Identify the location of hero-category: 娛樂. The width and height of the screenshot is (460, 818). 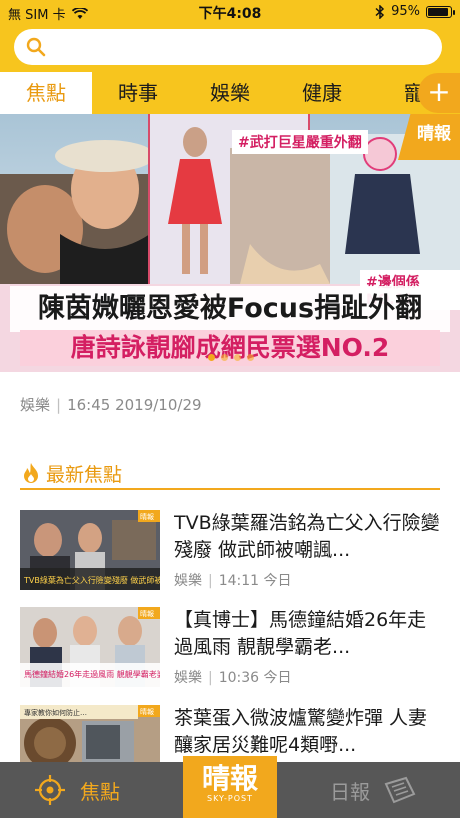
(35, 405).